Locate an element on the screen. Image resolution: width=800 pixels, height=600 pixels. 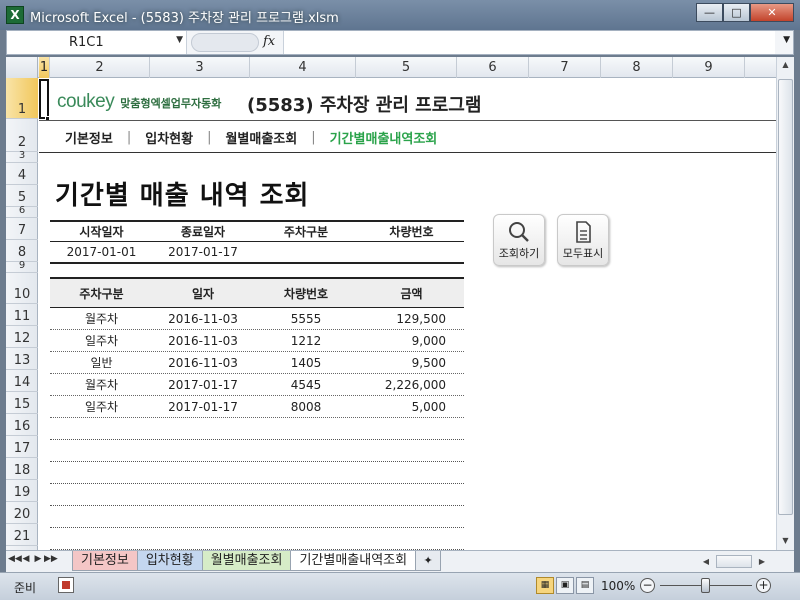
column-header: 5 is located at coordinates (406, 67).